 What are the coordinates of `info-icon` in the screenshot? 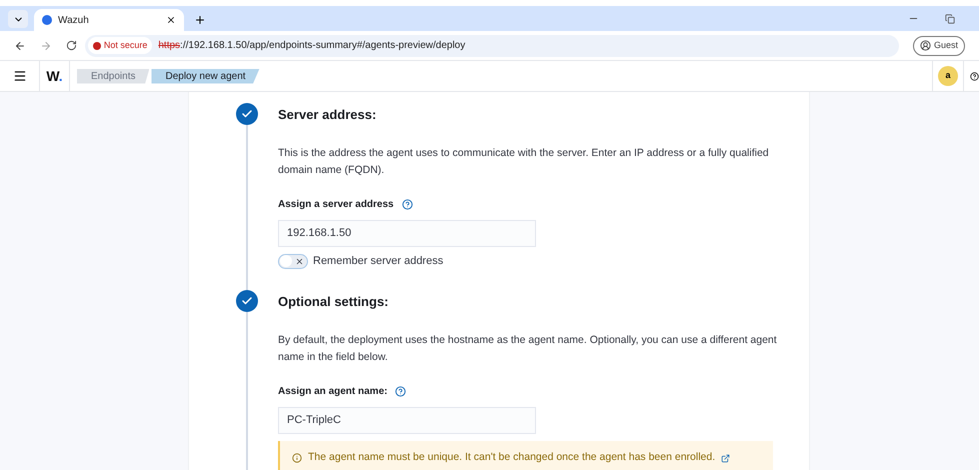 It's located at (297, 458).